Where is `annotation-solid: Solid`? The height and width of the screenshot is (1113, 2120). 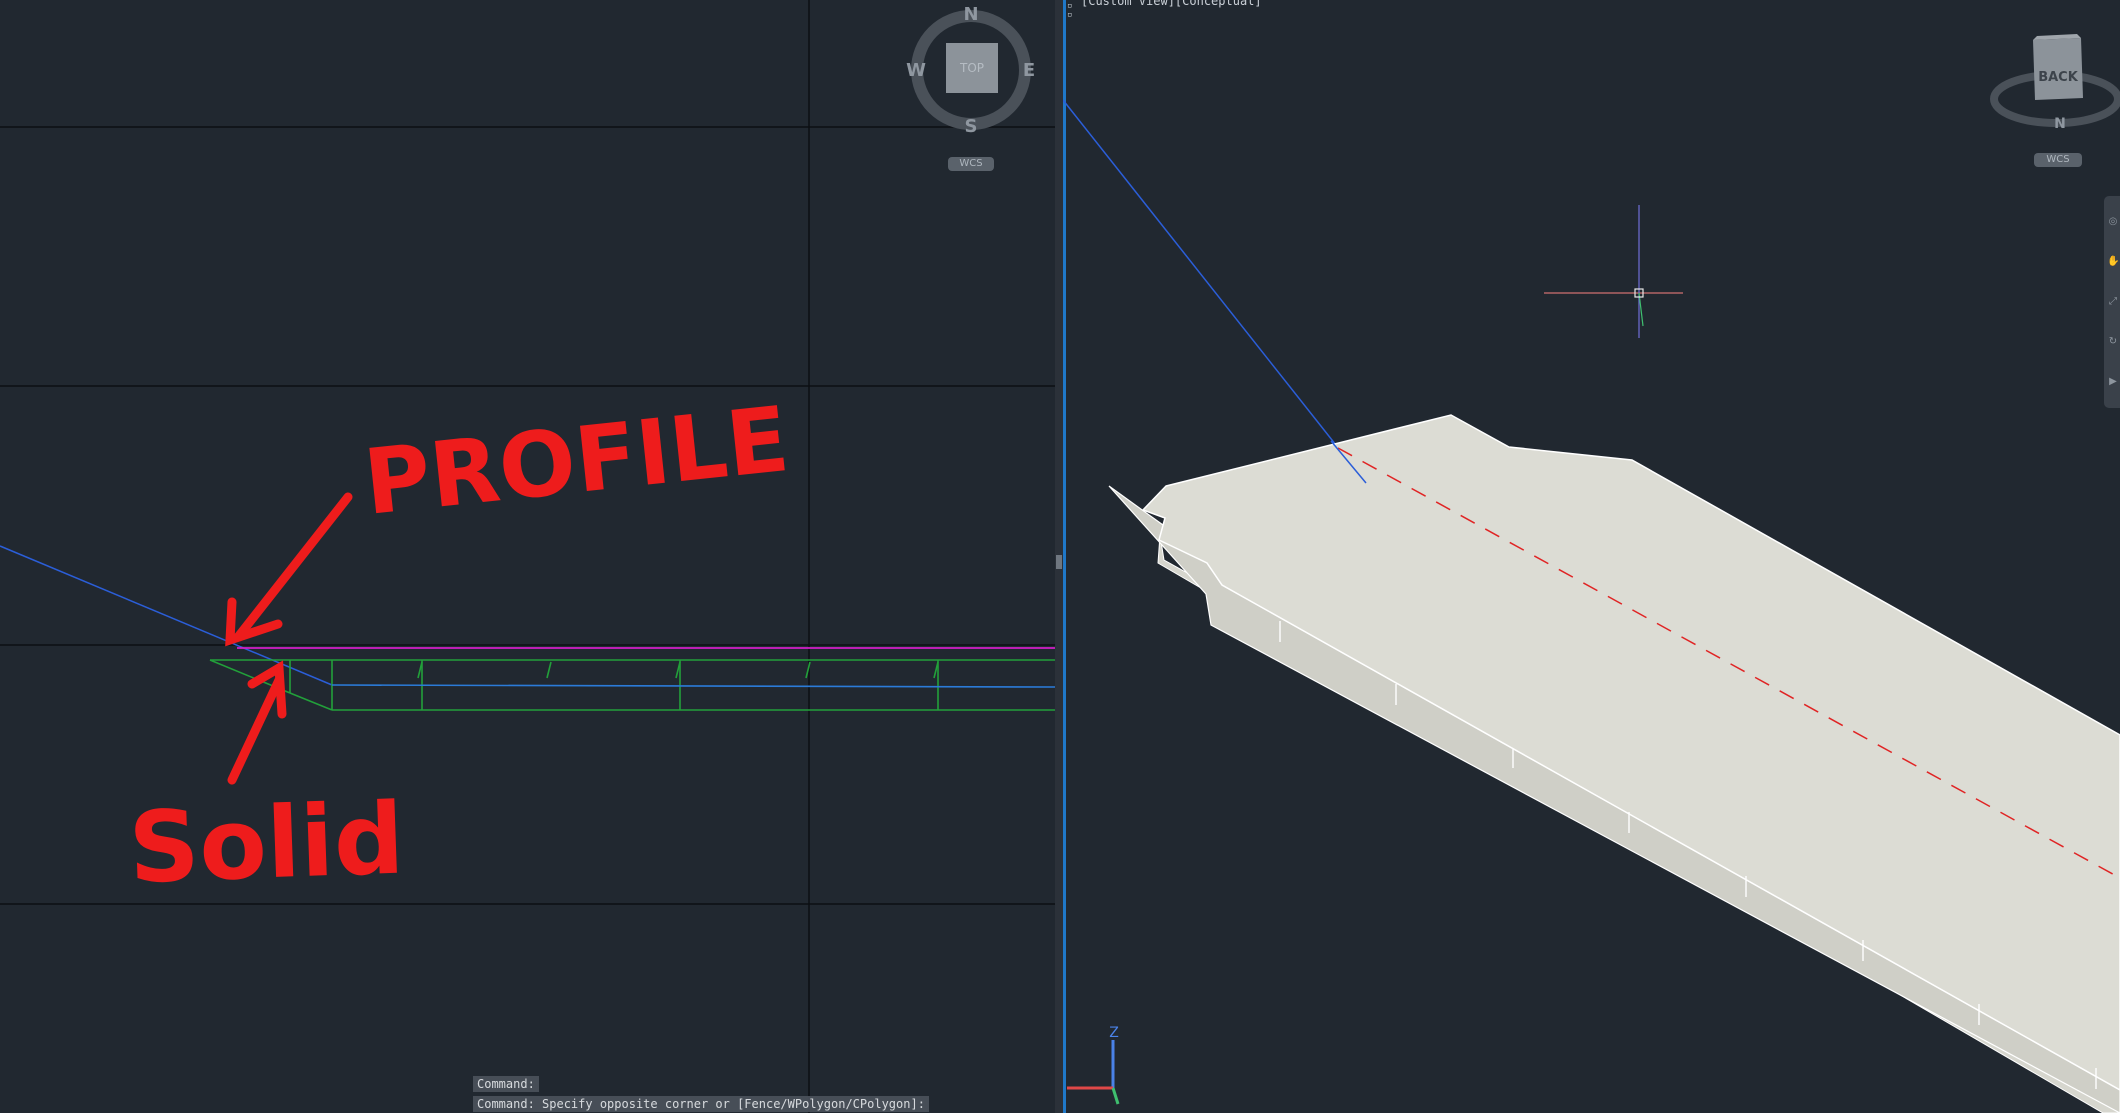 annotation-solid: Solid is located at coordinates (266, 844).